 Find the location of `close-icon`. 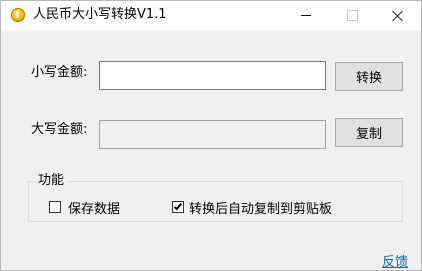

close-icon is located at coordinates (398, 16).